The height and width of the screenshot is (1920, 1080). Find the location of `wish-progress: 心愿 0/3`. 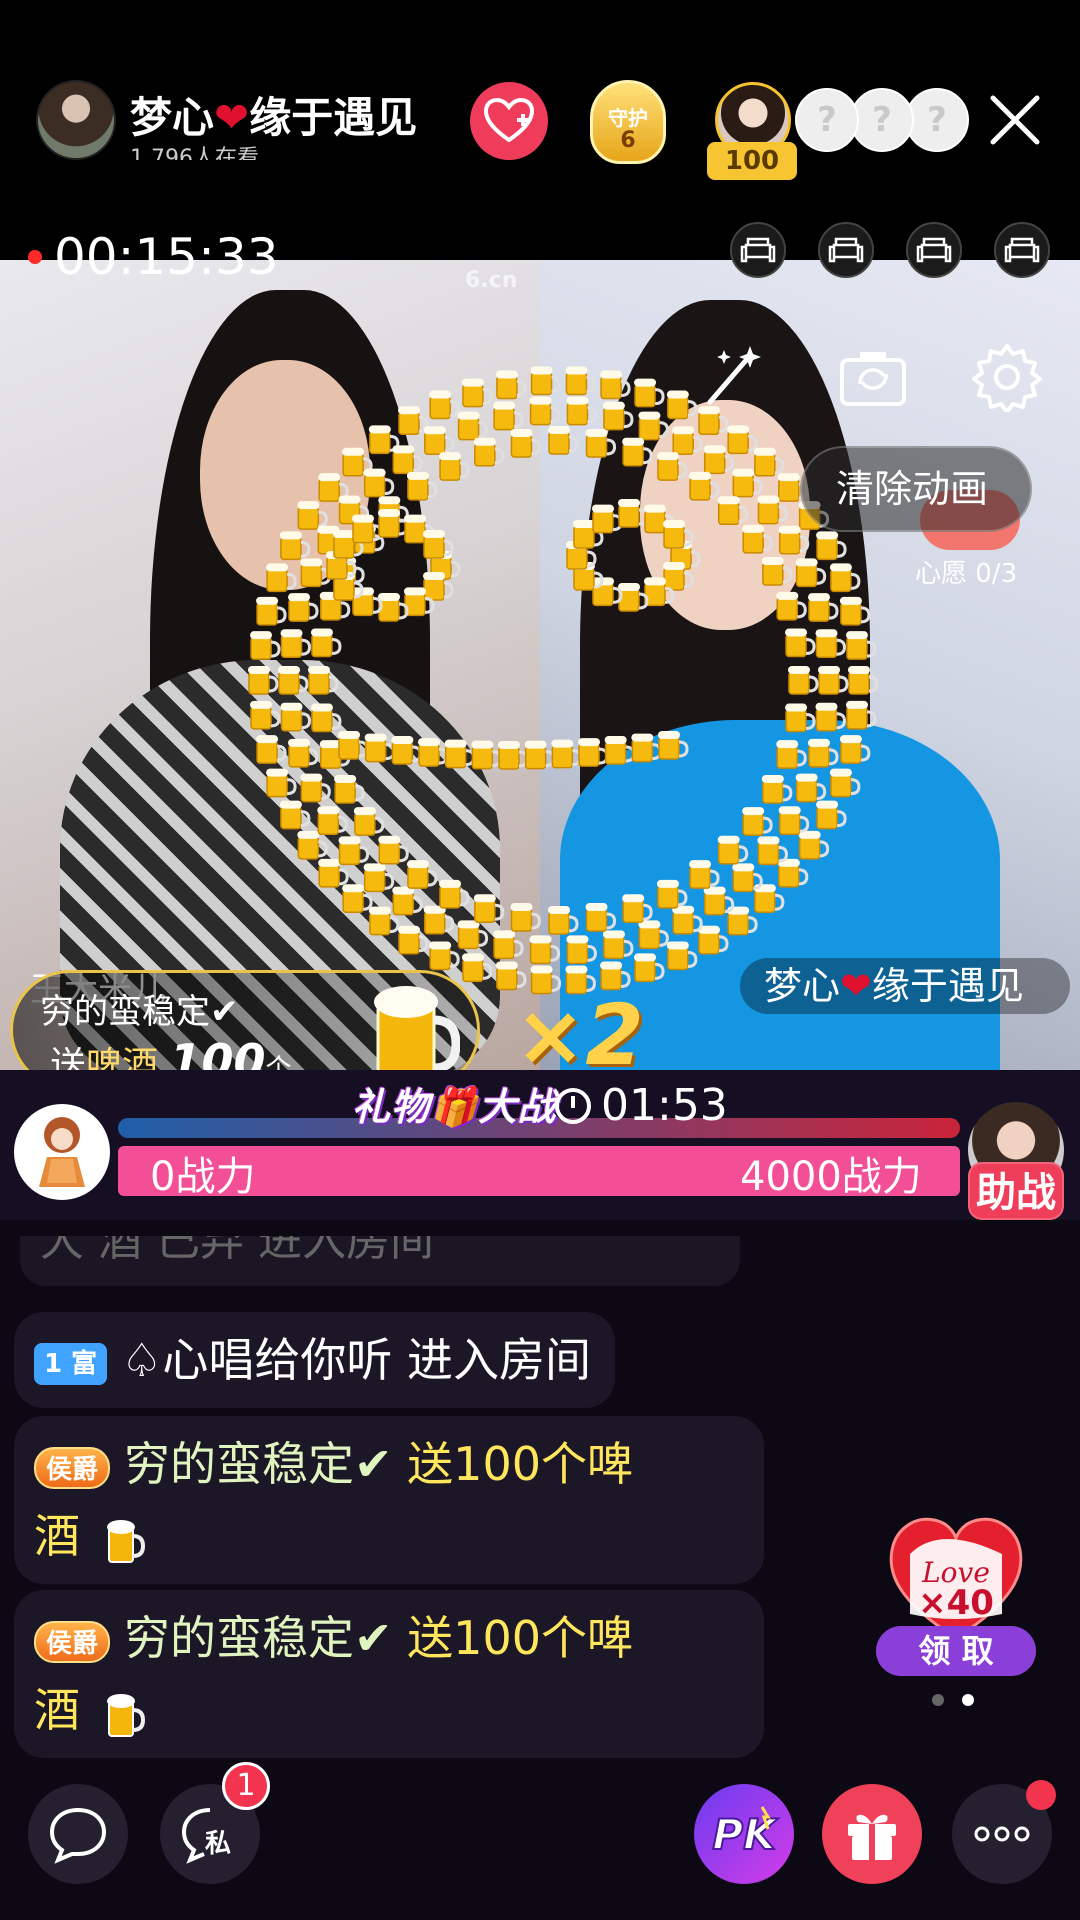

wish-progress: 心愿 0/3 is located at coordinates (966, 571).